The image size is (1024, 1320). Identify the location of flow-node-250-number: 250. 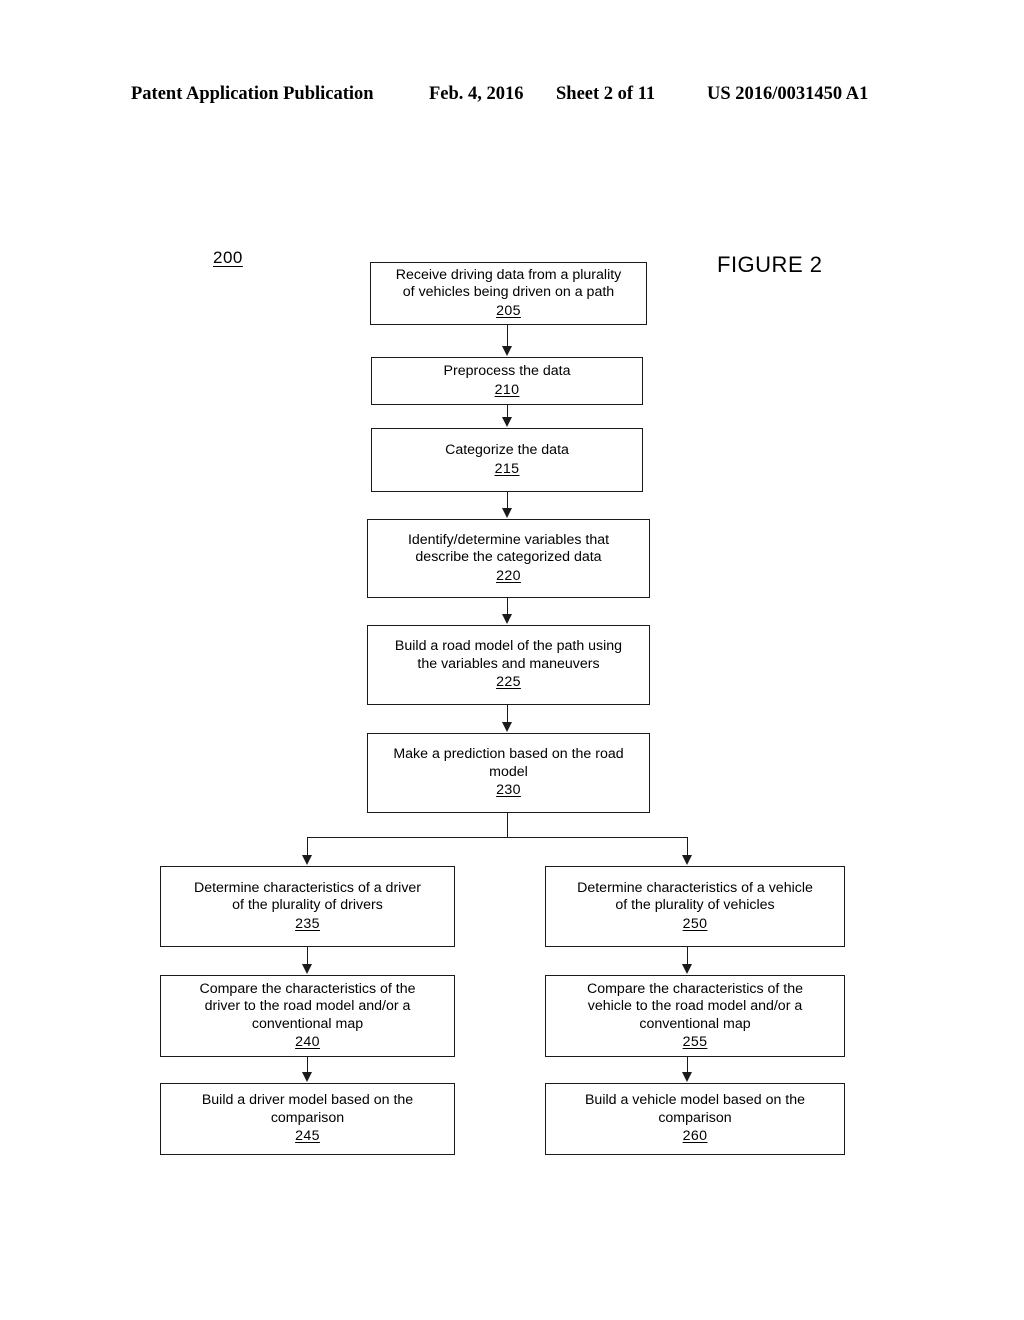
(695, 923).